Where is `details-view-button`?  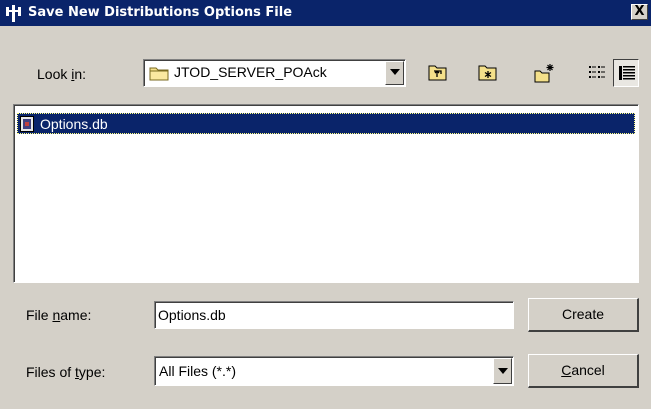
details-view-button is located at coordinates (626, 73).